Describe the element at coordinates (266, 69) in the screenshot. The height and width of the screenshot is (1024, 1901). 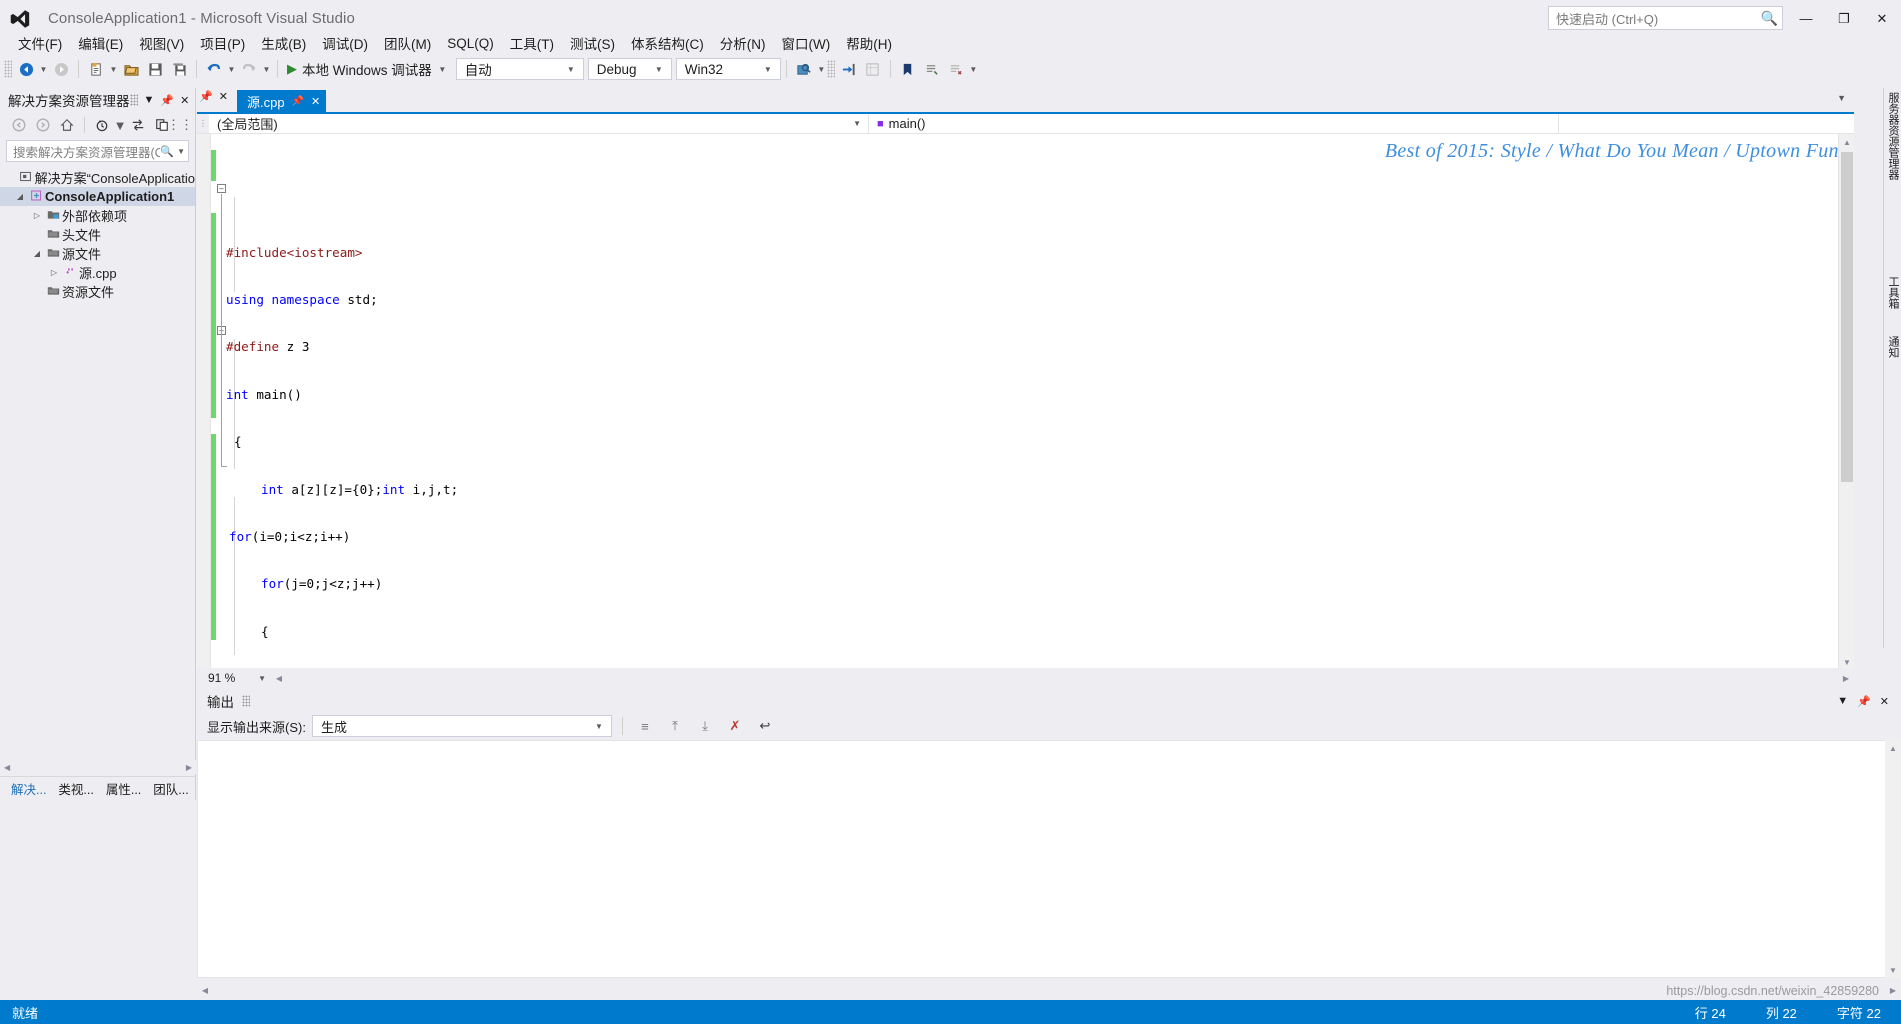
I see `redo-dropdown-icon: ▼` at that location.